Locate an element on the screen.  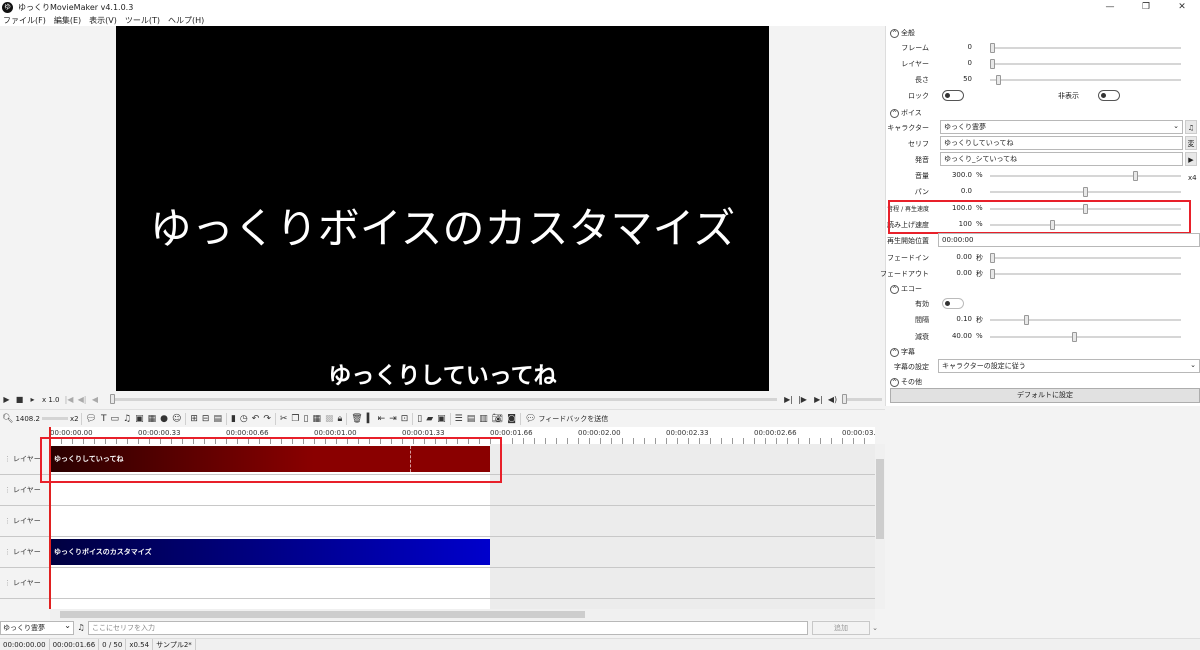
grid-icon: ▦ is located at coordinates (152, 419).